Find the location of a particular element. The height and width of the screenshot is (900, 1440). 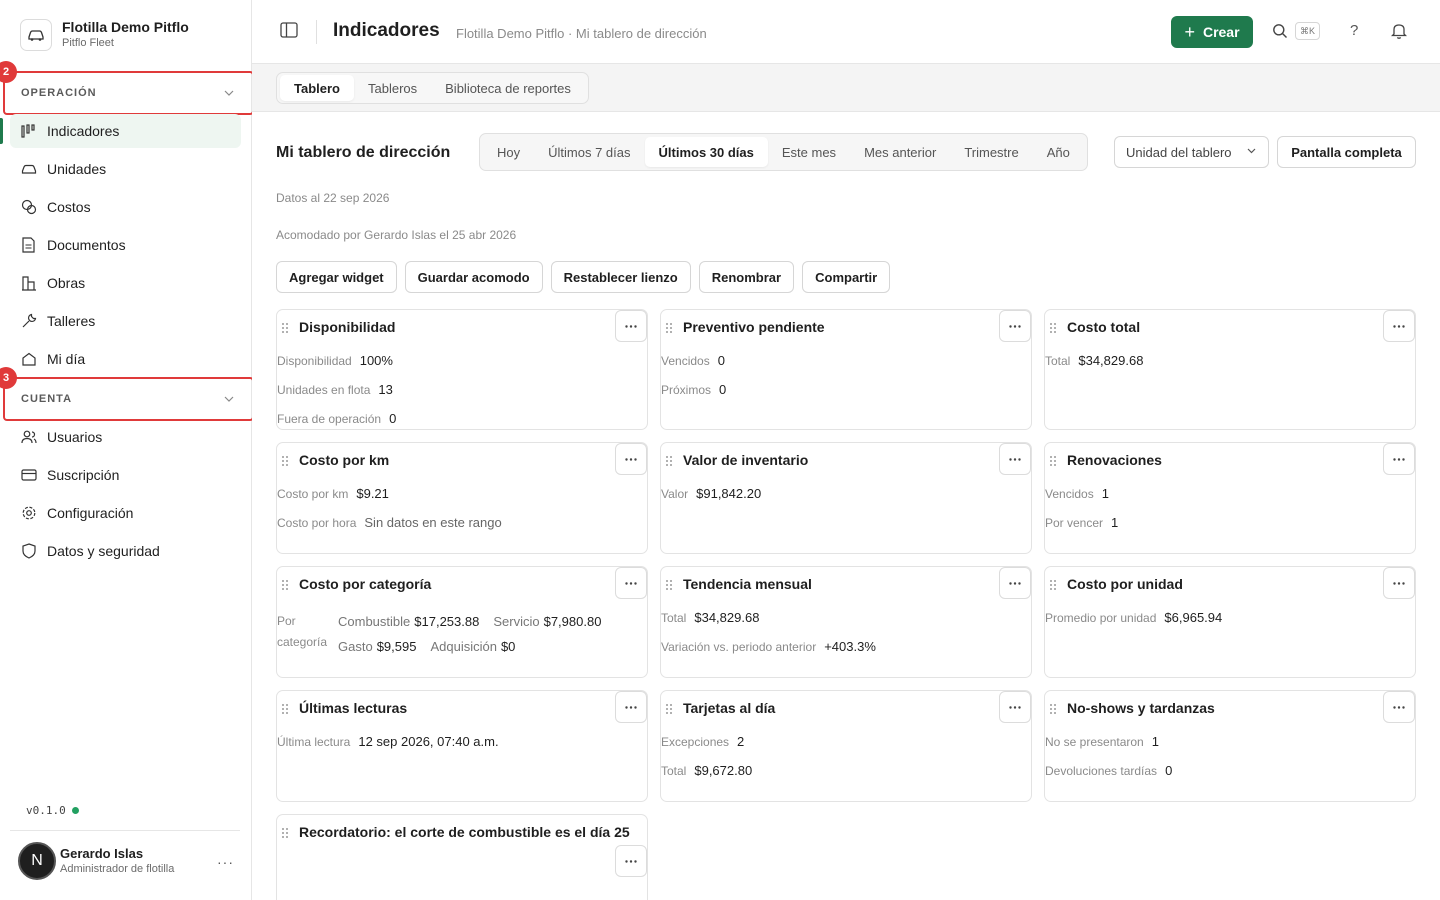

create-label: Crear is located at coordinates (1221, 32).